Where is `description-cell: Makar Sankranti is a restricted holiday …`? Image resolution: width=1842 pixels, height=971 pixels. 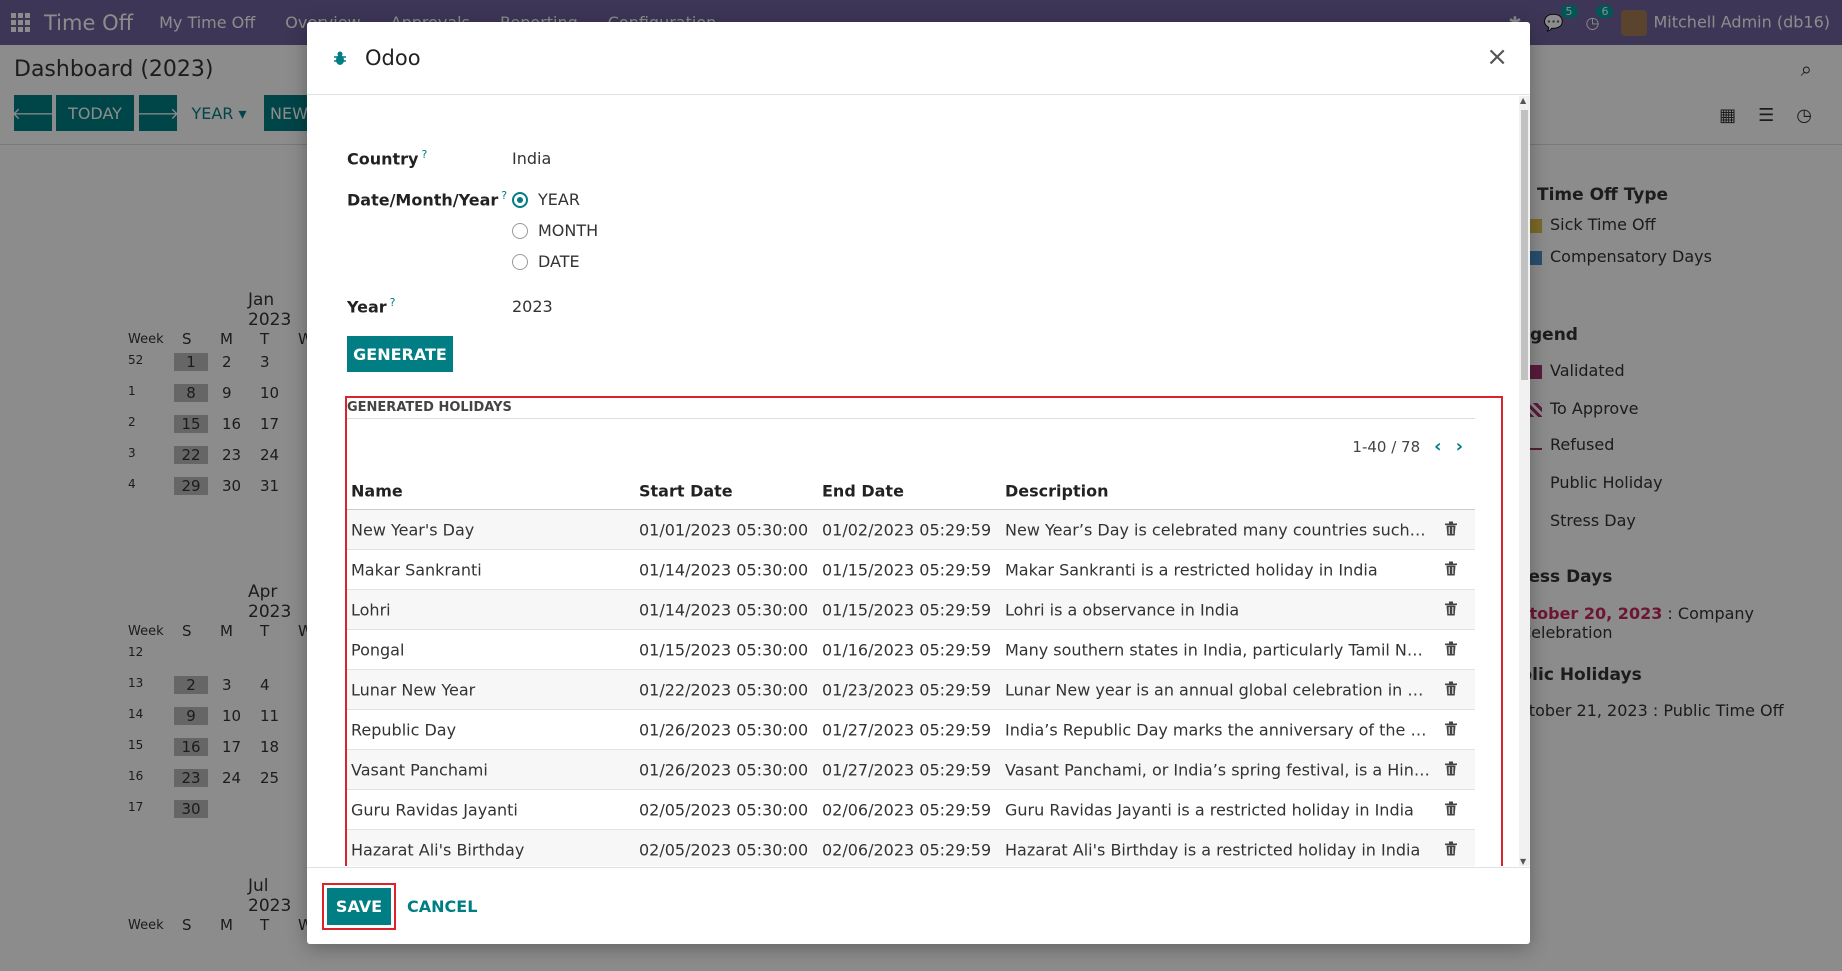
description-cell: Makar Sankranti is a restricted holiday … is located at coordinates (1217, 569).